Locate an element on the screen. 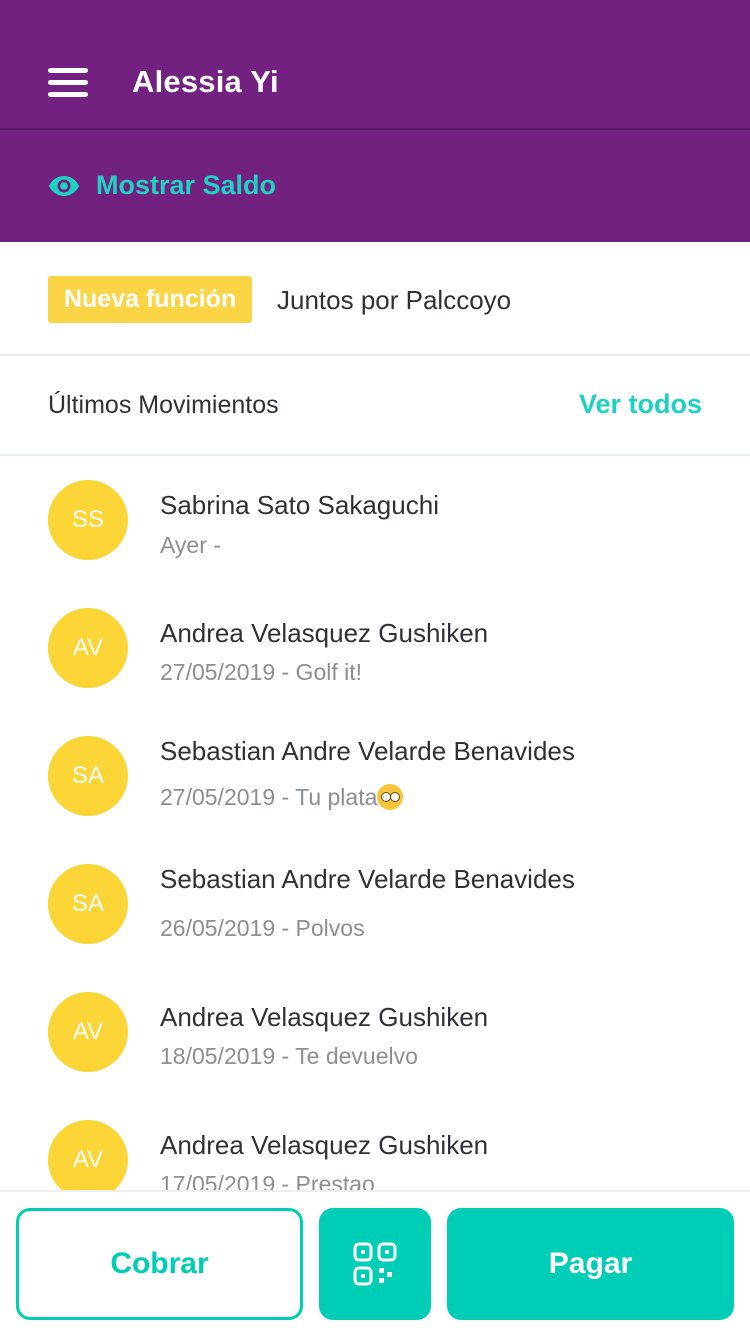  pay-button: Pagar is located at coordinates (590, 1264).